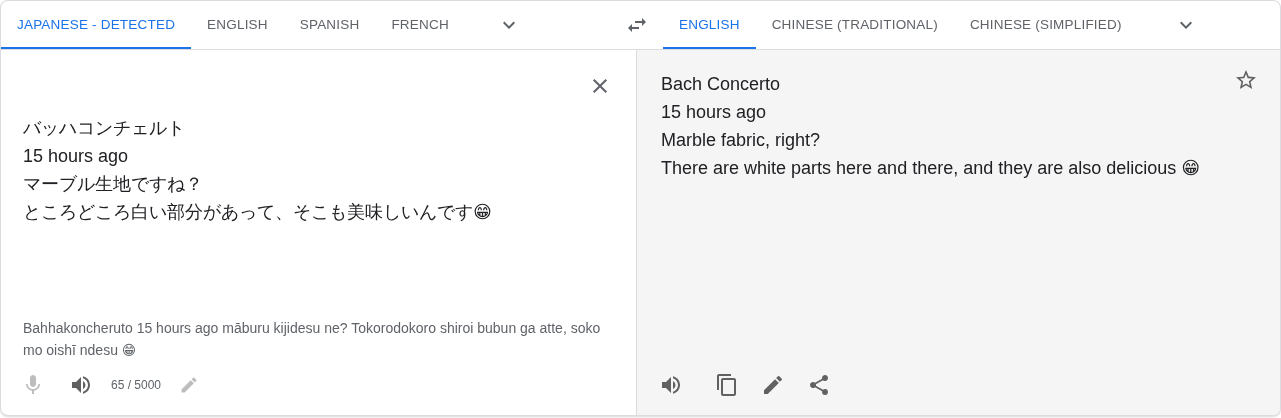 The width and height of the screenshot is (1281, 418). I want to click on pencil-icon, so click(773, 385).